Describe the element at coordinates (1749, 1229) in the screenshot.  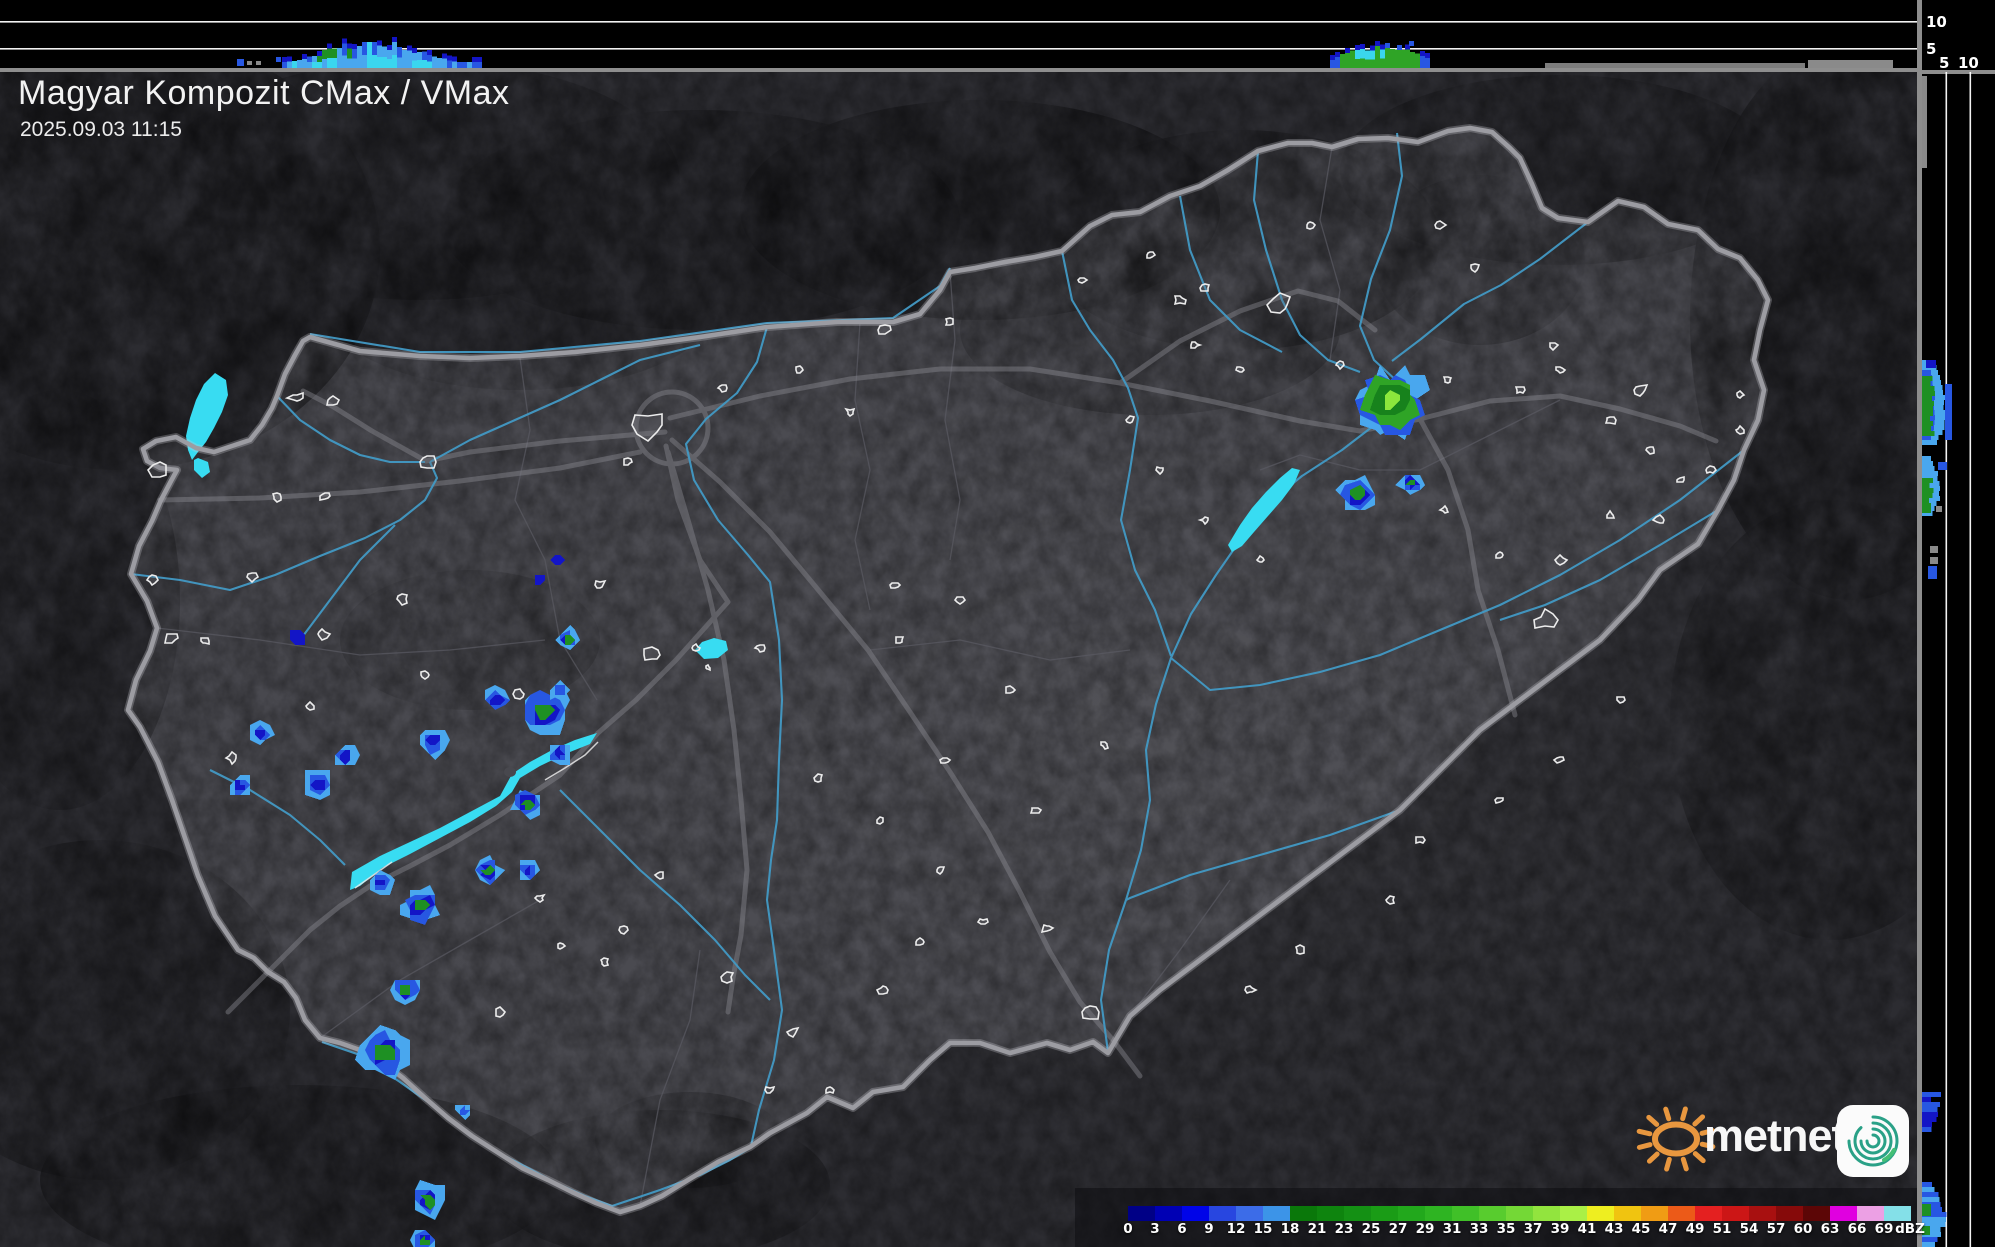
I see `legend-tick-label: 54` at that location.